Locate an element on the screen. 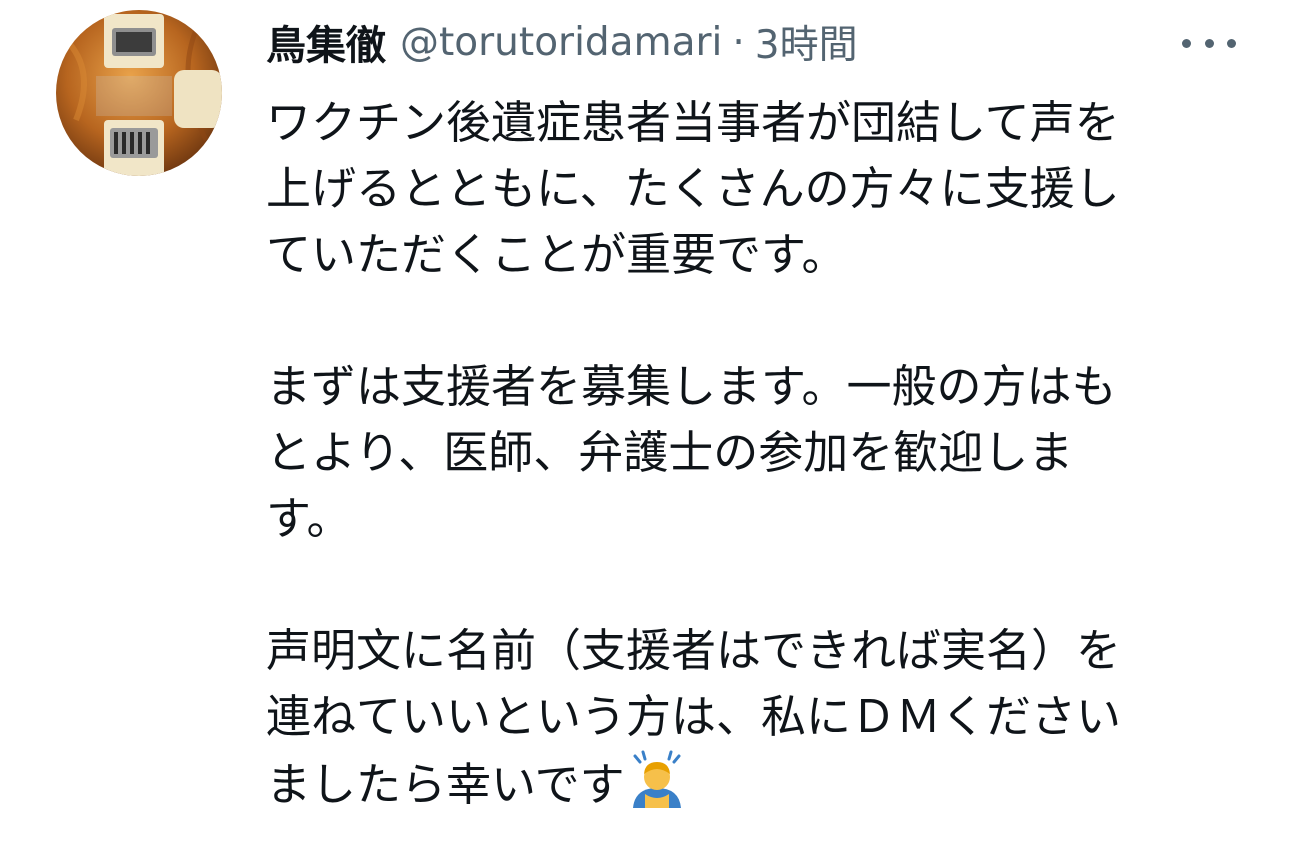  person-bowing-emoji is located at coordinates (657, 780).